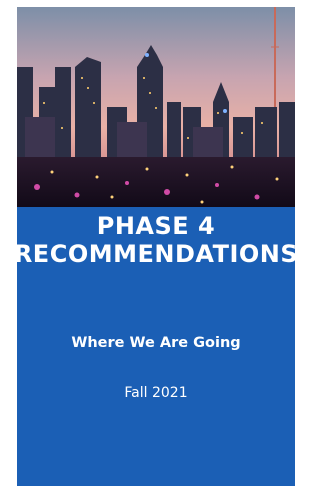  I want to click on date-label: Fall 2021, so click(156, 393).